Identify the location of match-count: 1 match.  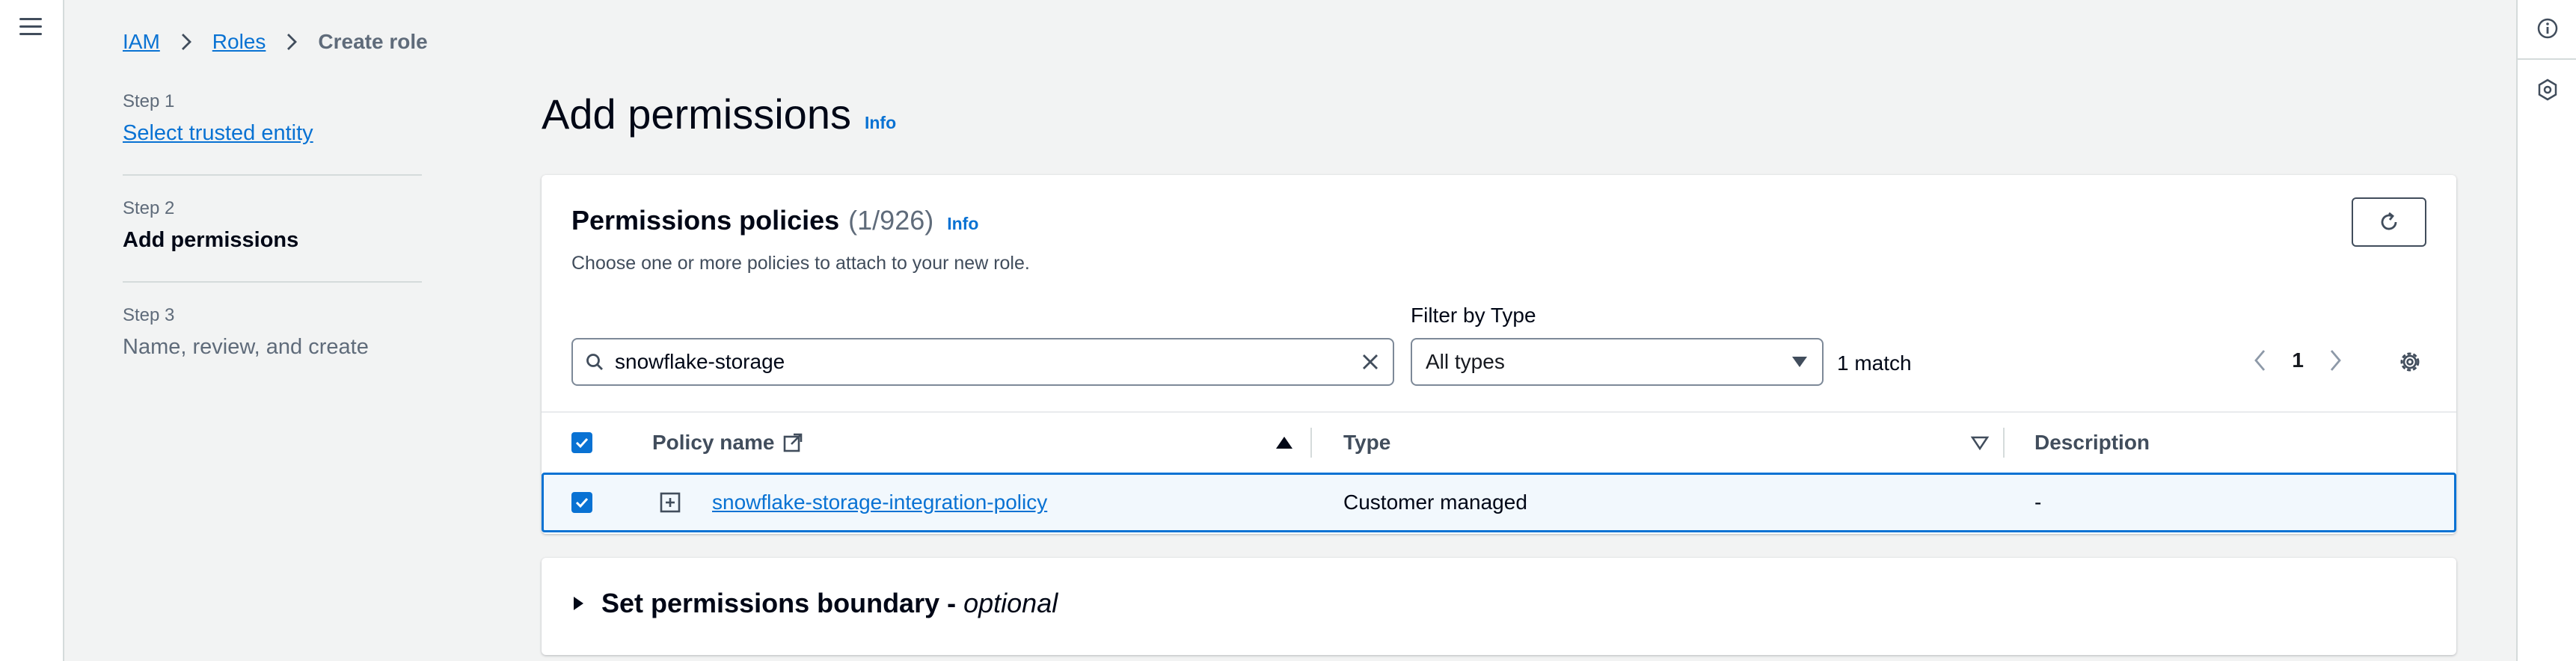
(1874, 363).